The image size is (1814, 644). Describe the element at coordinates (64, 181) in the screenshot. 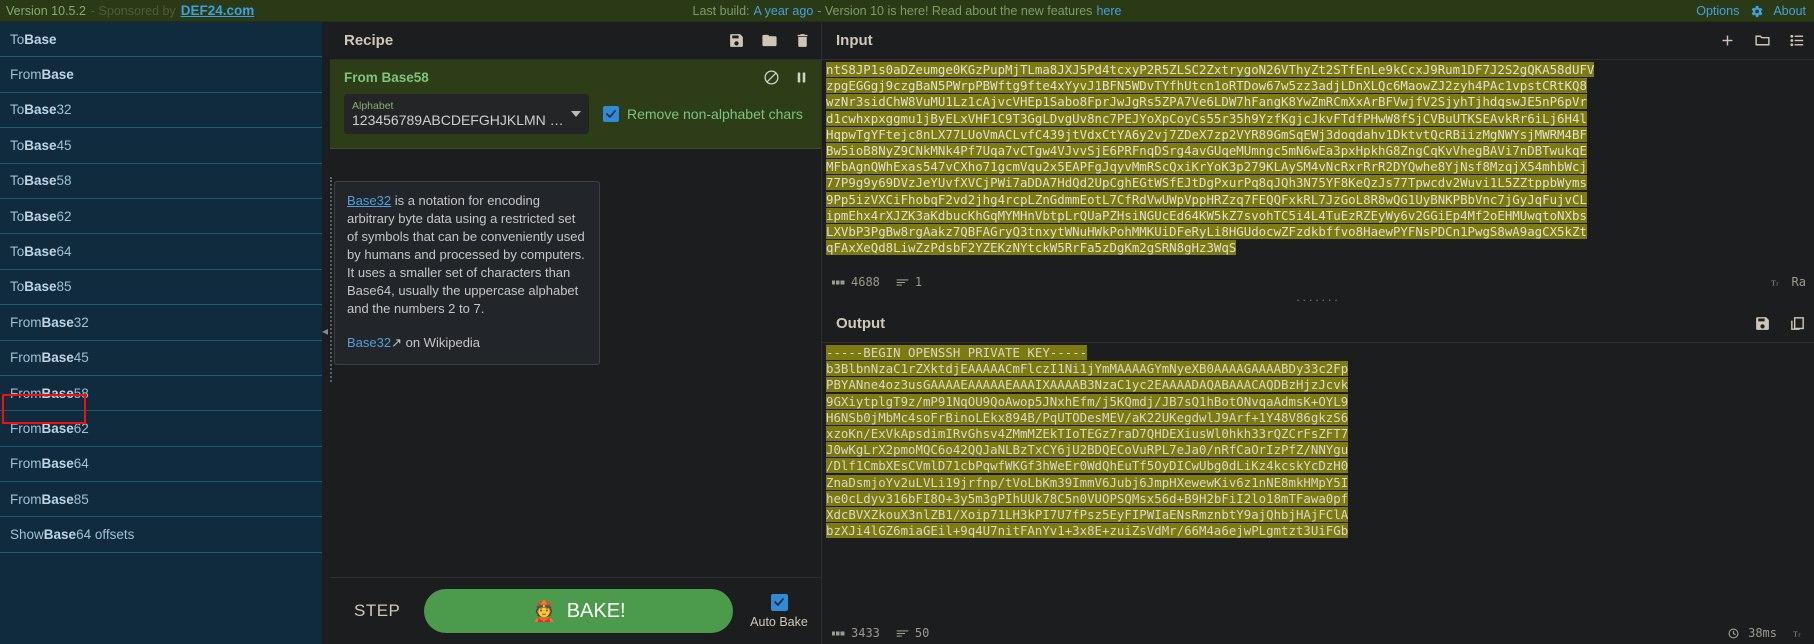

I see `operation-name-suffix: 58` at that location.